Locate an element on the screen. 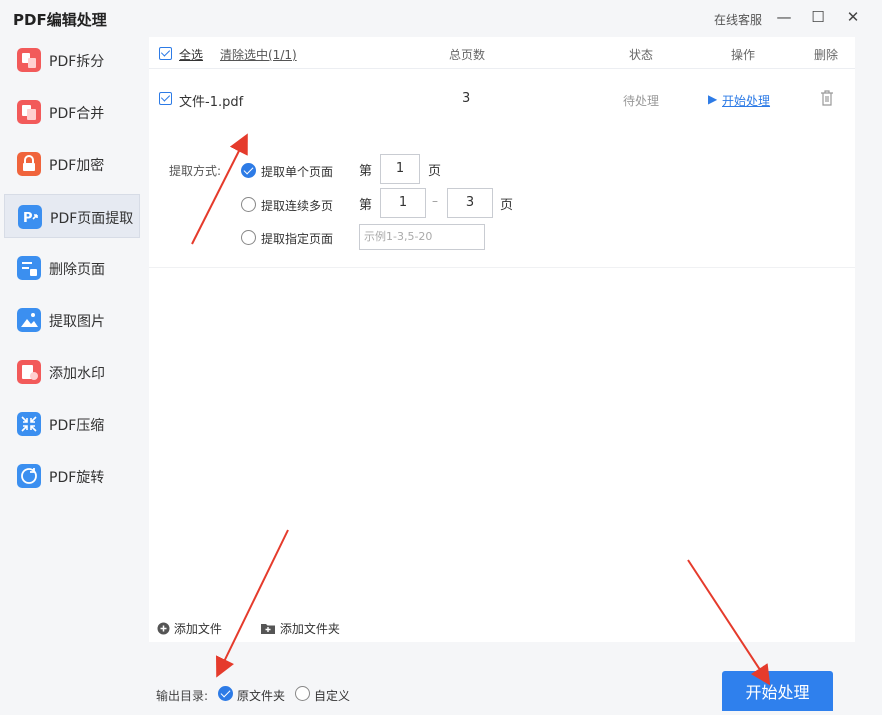 This screenshot has height=715, width=882. specified-pages-input: 示例1-3,5-20 is located at coordinates (422, 237).